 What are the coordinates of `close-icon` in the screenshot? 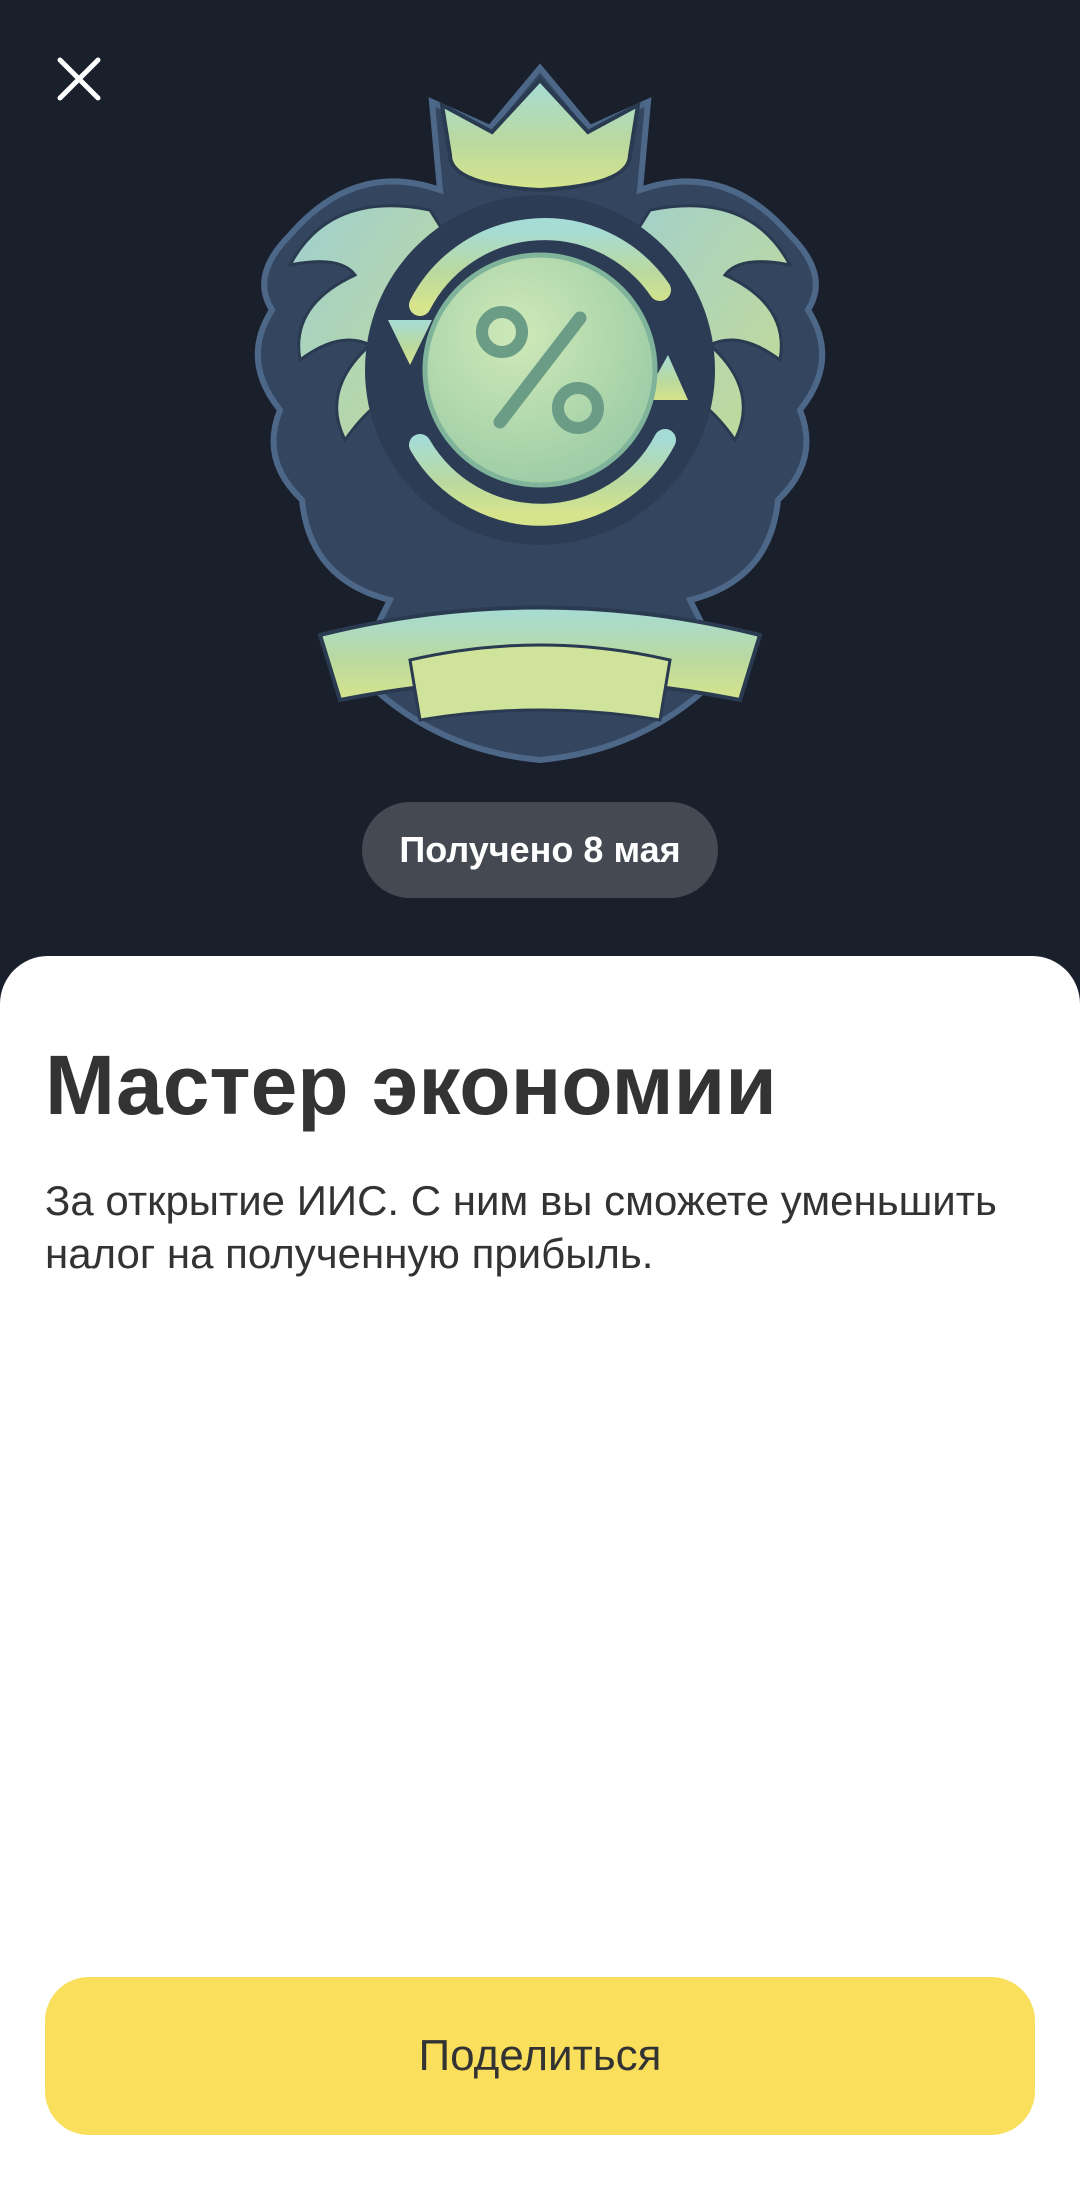 It's located at (79, 79).